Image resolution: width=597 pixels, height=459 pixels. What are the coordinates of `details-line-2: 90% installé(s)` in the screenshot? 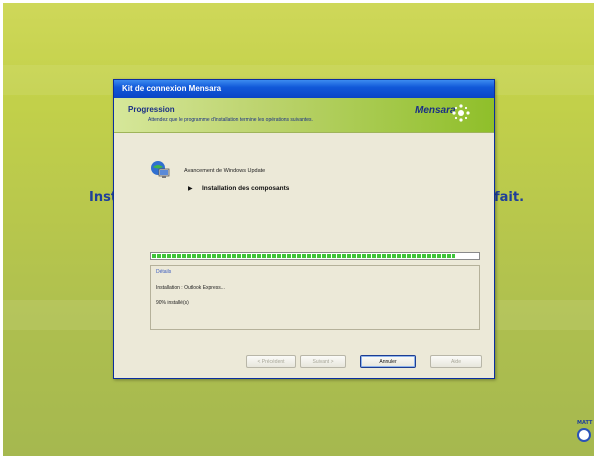 It's located at (172, 303).